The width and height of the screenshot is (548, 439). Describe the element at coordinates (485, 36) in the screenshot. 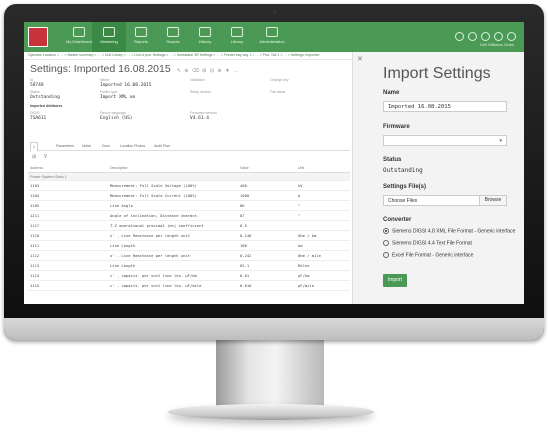

I see `flag-icon` at that location.